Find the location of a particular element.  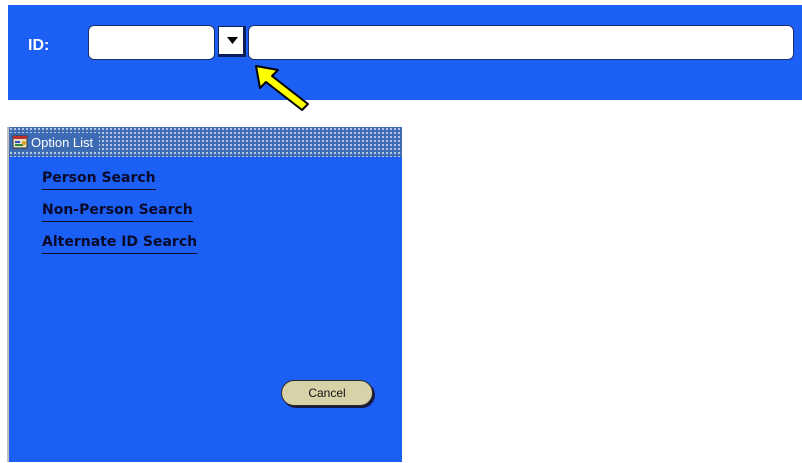

id-dropdown-button is located at coordinates (232, 41).